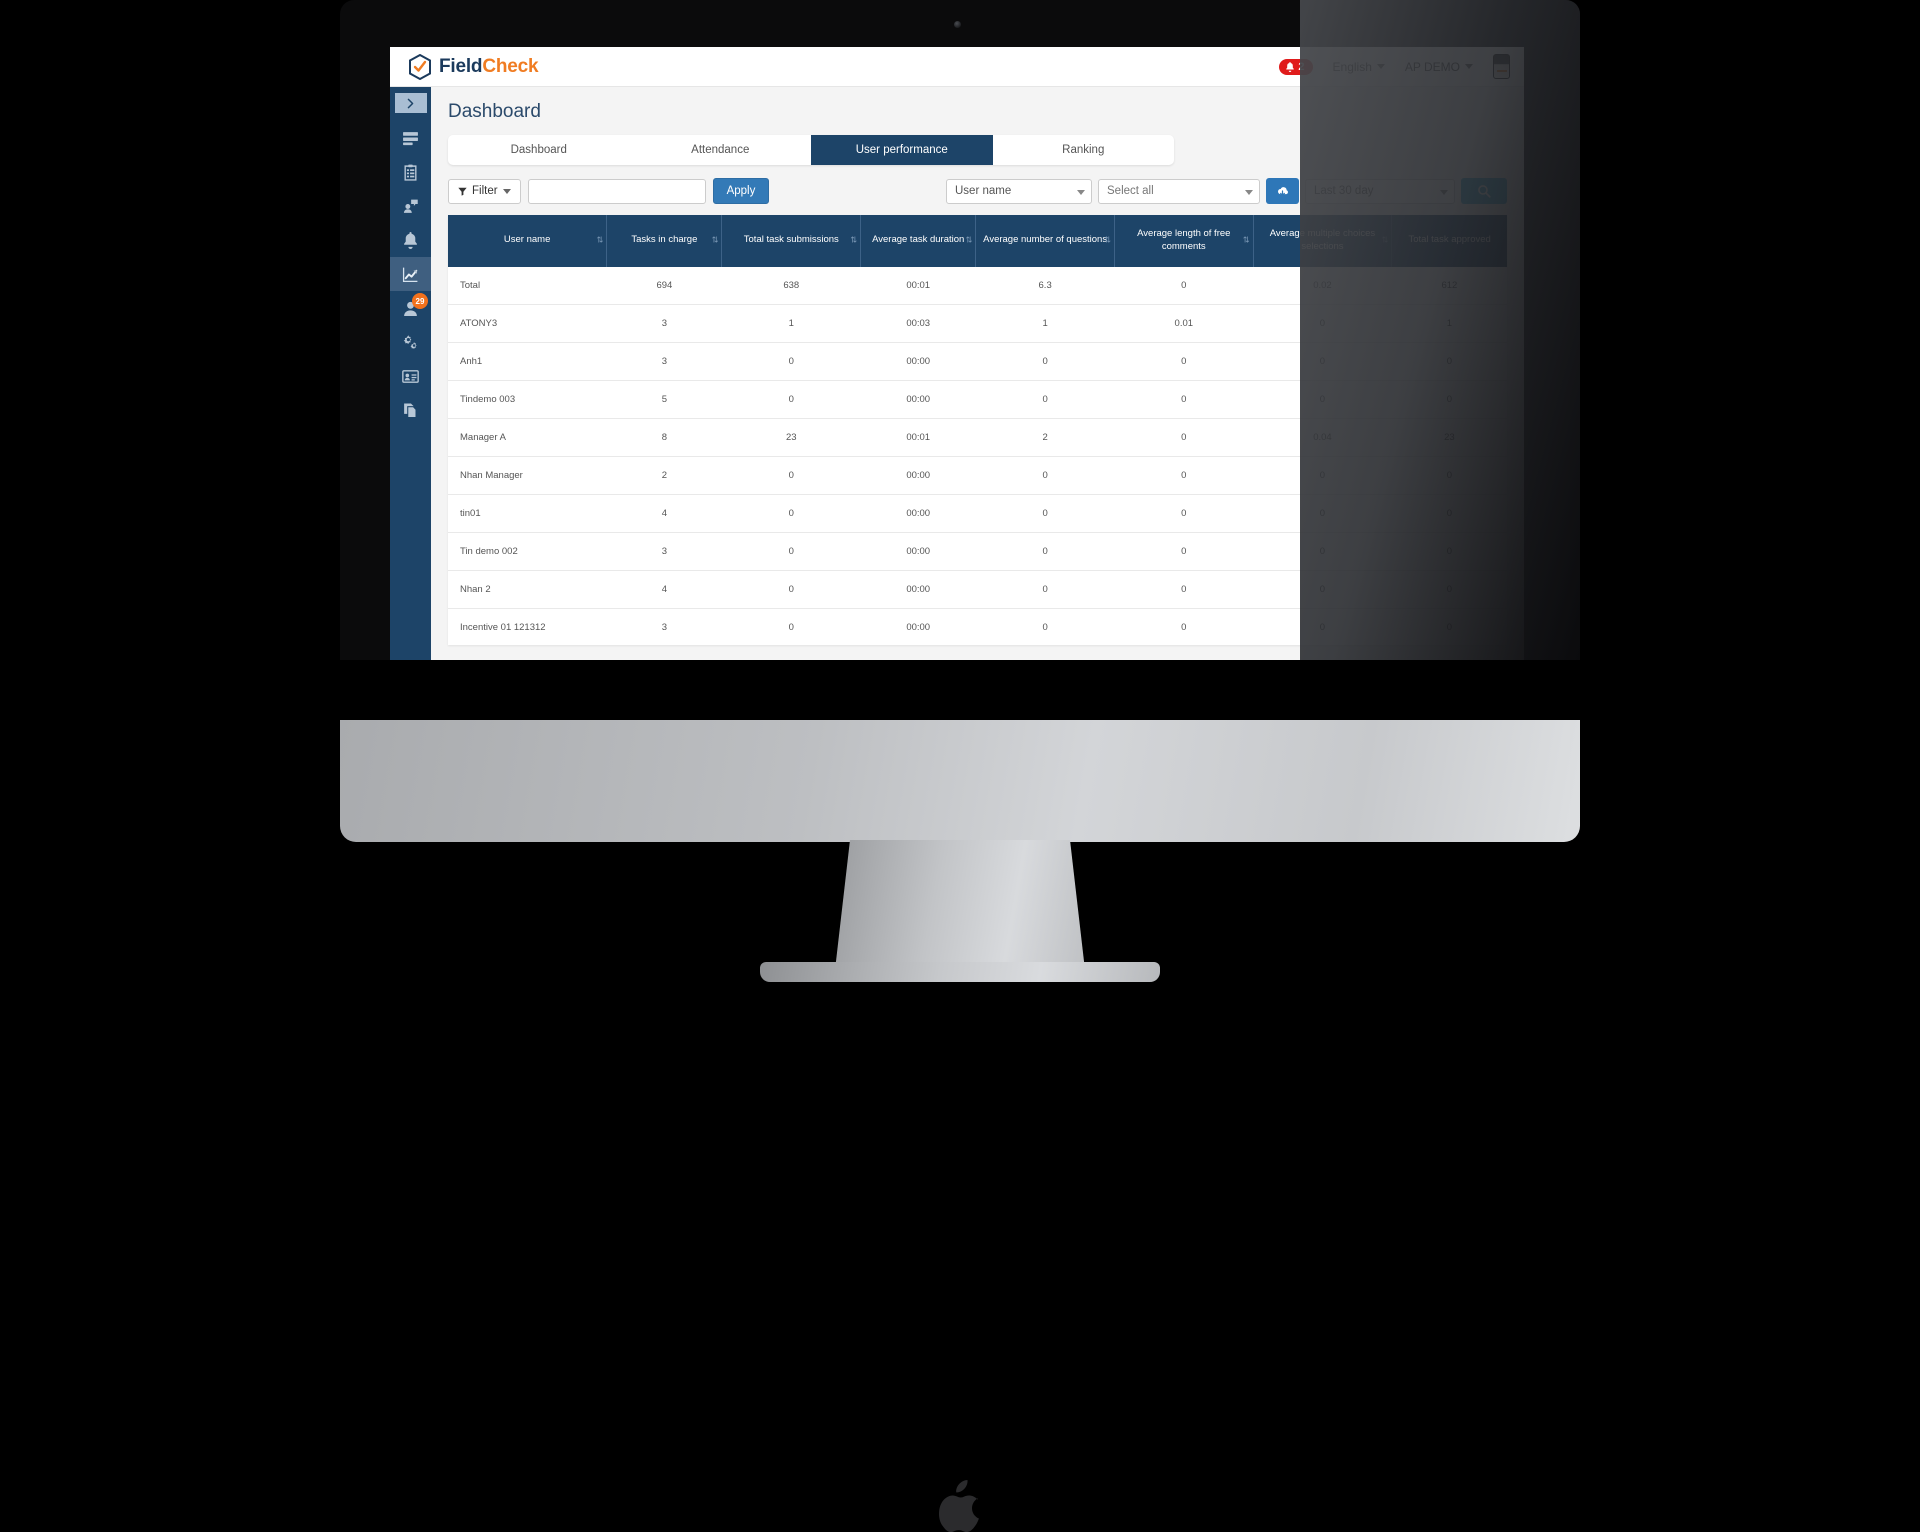  I want to click on language-selector: English, so click(1359, 67).